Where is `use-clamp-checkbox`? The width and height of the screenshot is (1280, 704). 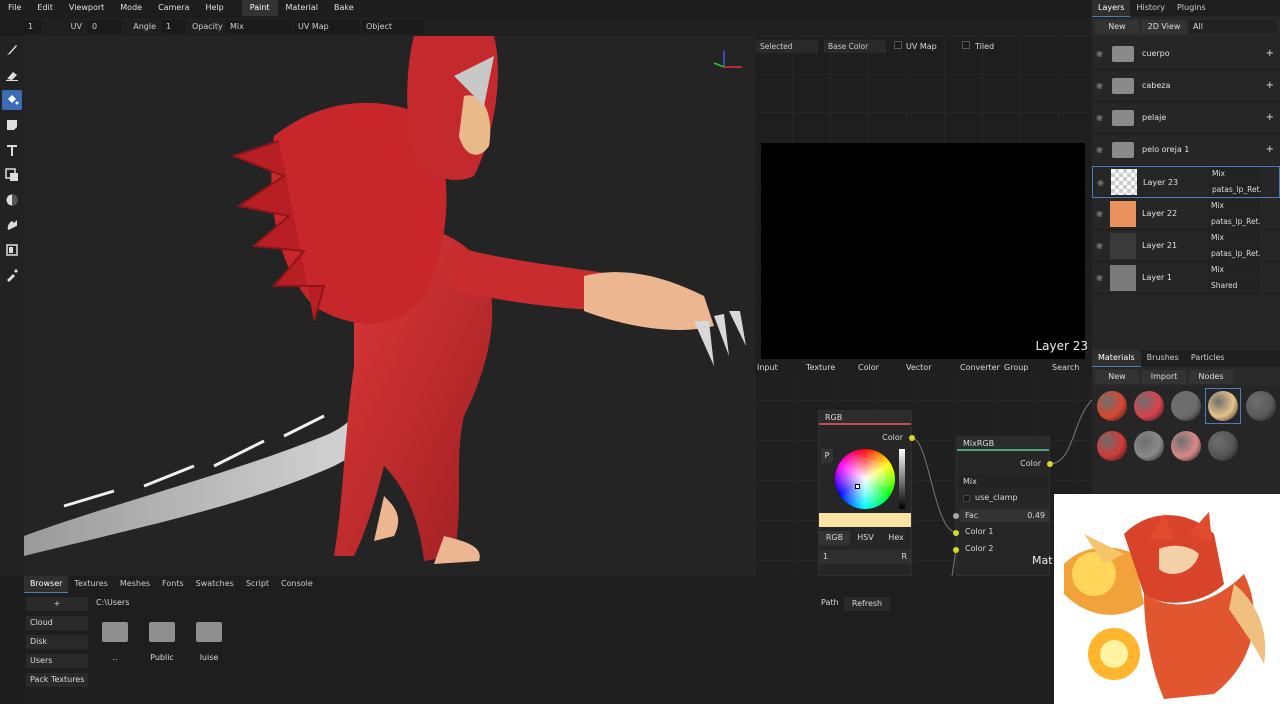
use-clamp-checkbox is located at coordinates (966, 498).